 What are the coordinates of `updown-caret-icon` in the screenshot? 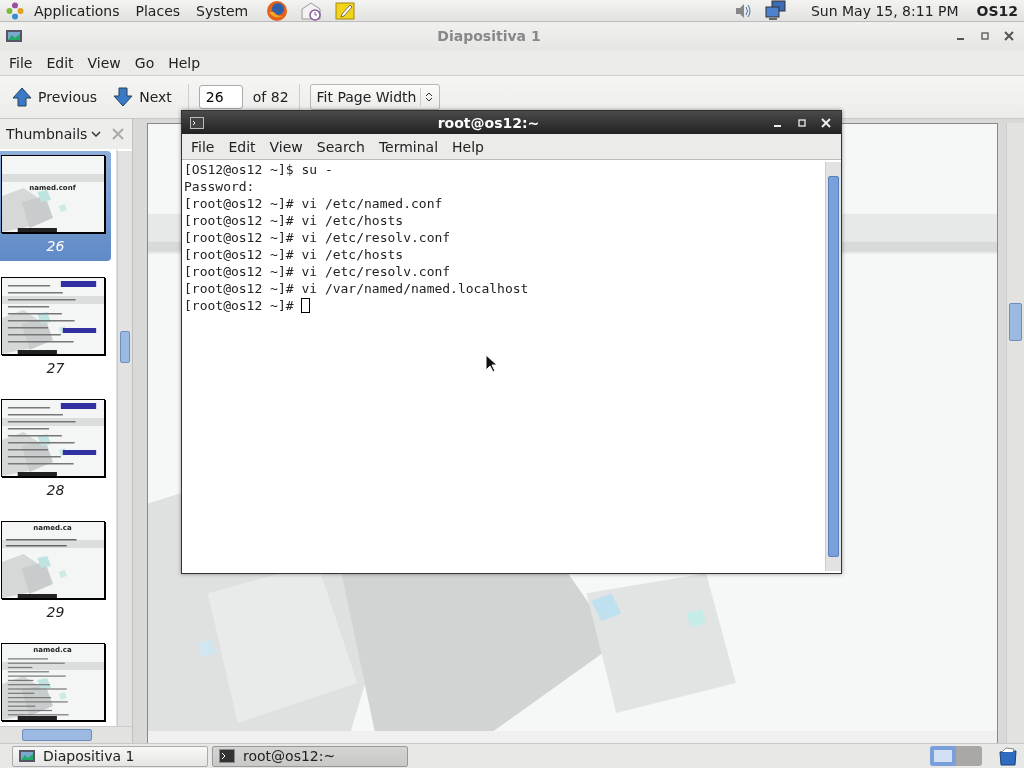 It's located at (429, 97).